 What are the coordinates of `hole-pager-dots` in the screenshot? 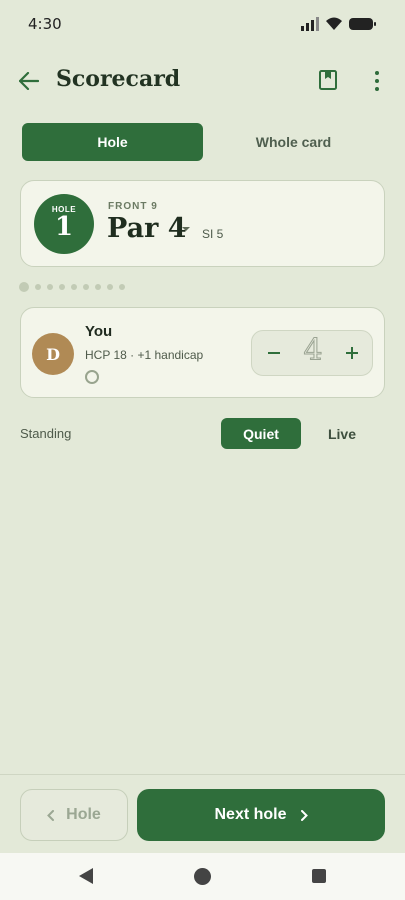 It's located at (72, 287).